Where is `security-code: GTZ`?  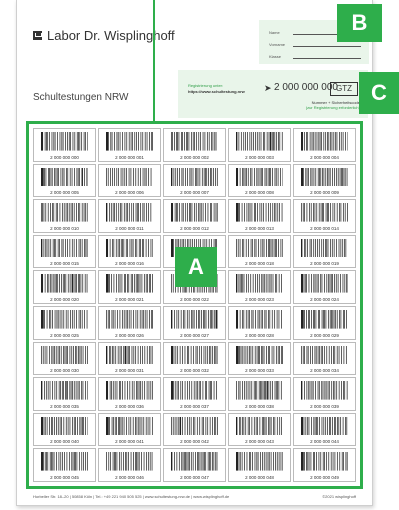
security-code: GTZ is located at coordinates (344, 89).